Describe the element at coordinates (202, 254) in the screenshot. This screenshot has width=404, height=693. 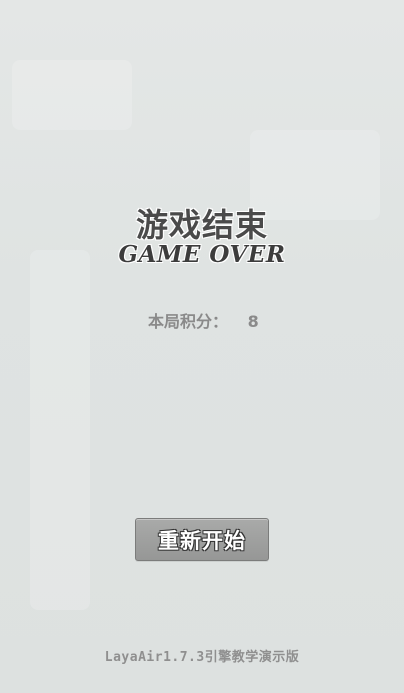
I see `game-over-subtitle: GAME OVER` at that location.